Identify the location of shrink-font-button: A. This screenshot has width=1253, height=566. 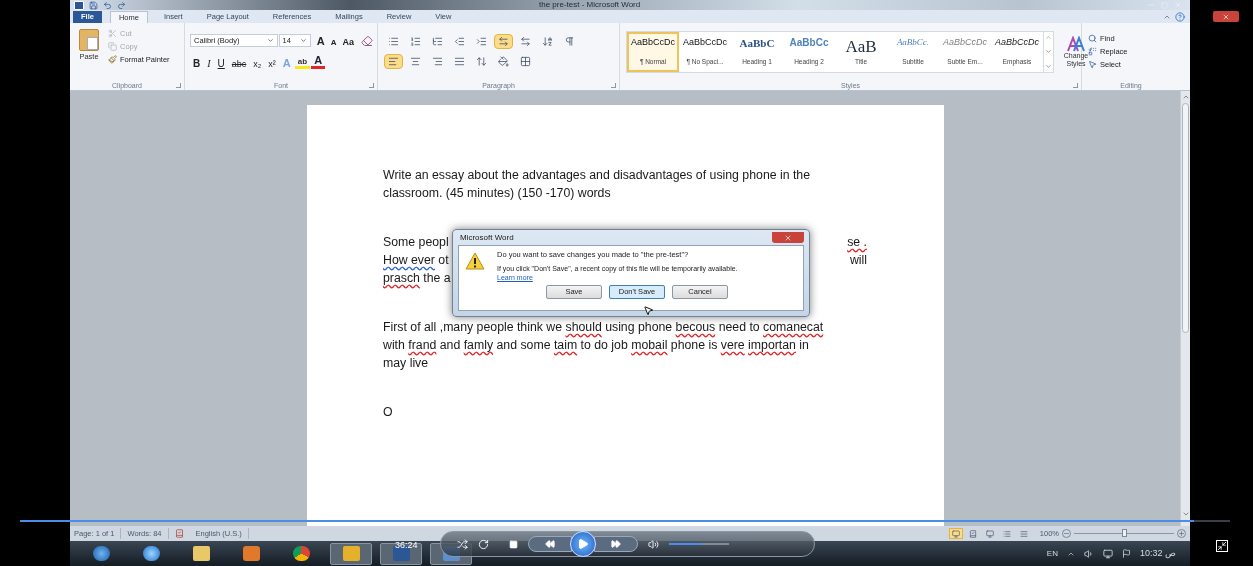
(333, 42).